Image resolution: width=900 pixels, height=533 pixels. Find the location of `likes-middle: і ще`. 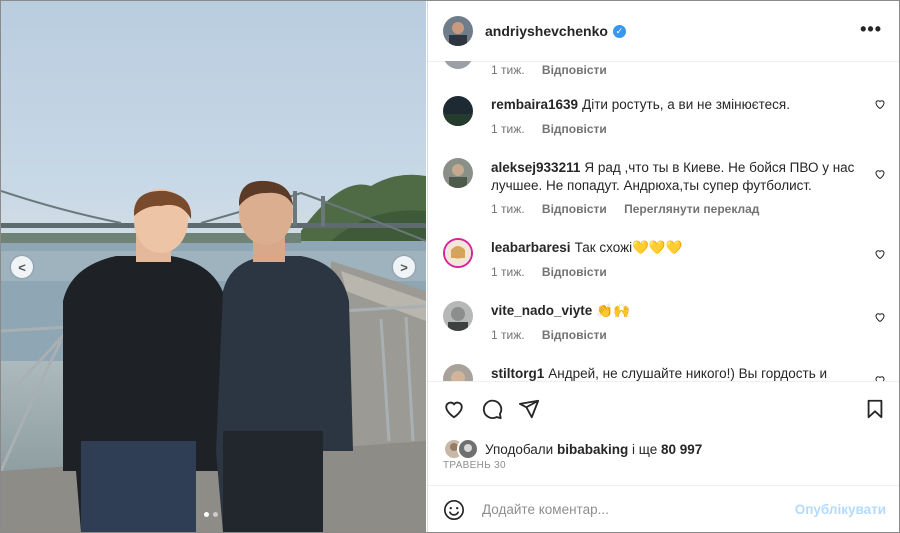

likes-middle: і ще is located at coordinates (645, 449).